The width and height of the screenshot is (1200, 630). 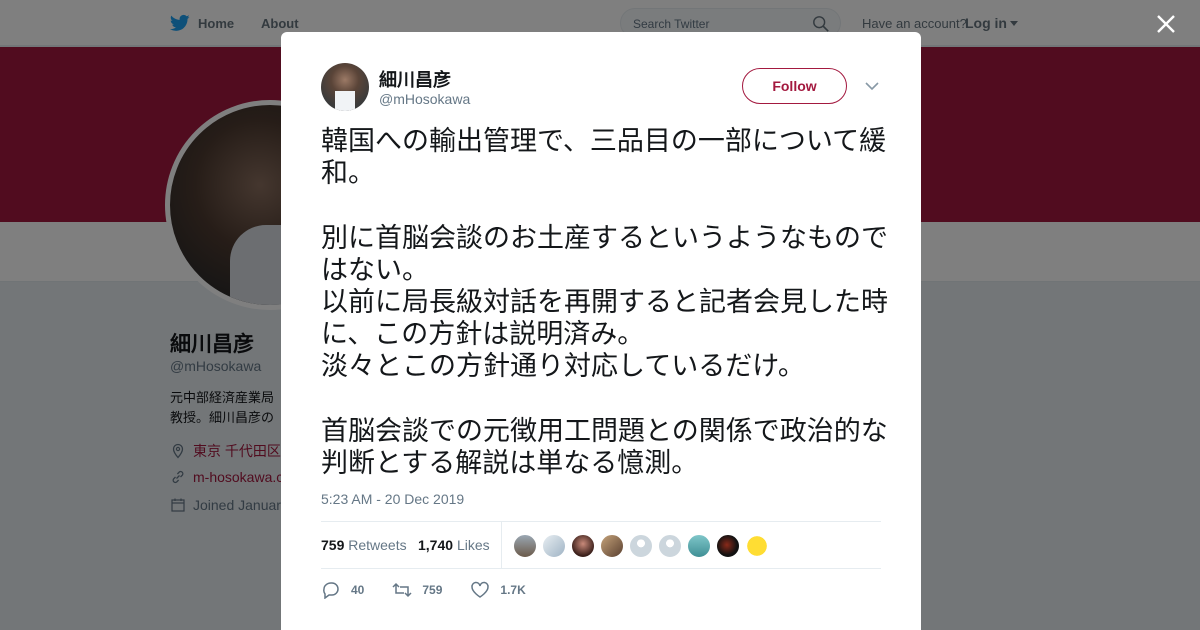 What do you see at coordinates (513, 590) in the screenshot?
I see `like-count: 1.7K` at bounding box center [513, 590].